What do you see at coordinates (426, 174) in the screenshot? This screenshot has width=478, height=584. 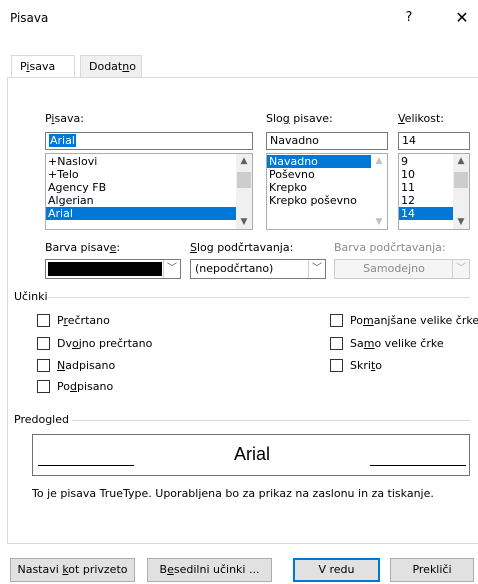 I see `size-list-item: 10` at bounding box center [426, 174].